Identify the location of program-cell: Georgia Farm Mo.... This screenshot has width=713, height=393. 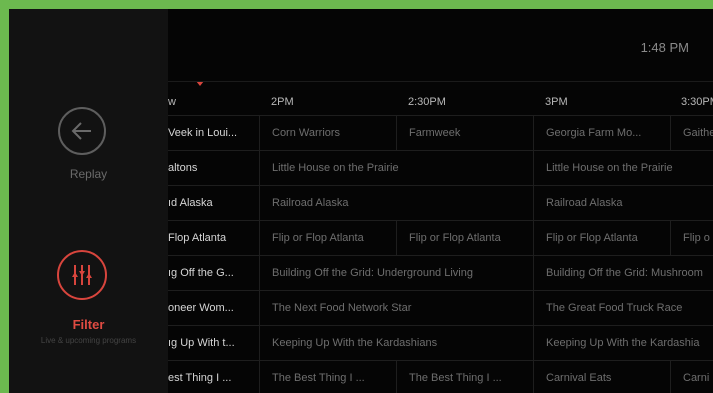
(601, 133).